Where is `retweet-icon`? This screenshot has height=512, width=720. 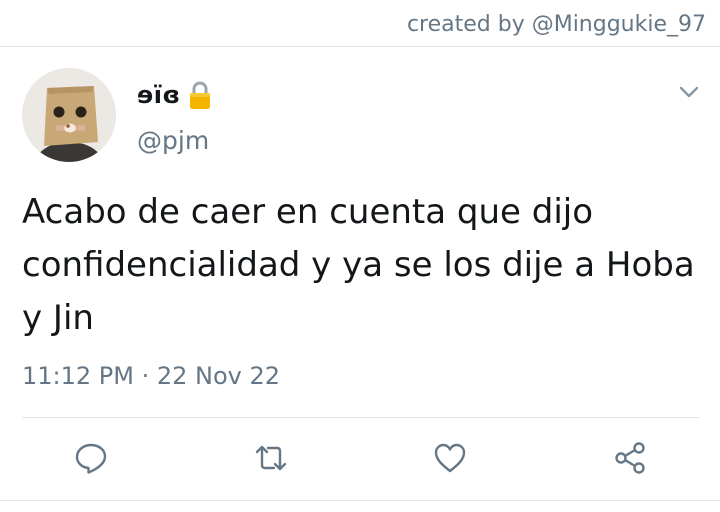
retweet-icon is located at coordinates (271, 458).